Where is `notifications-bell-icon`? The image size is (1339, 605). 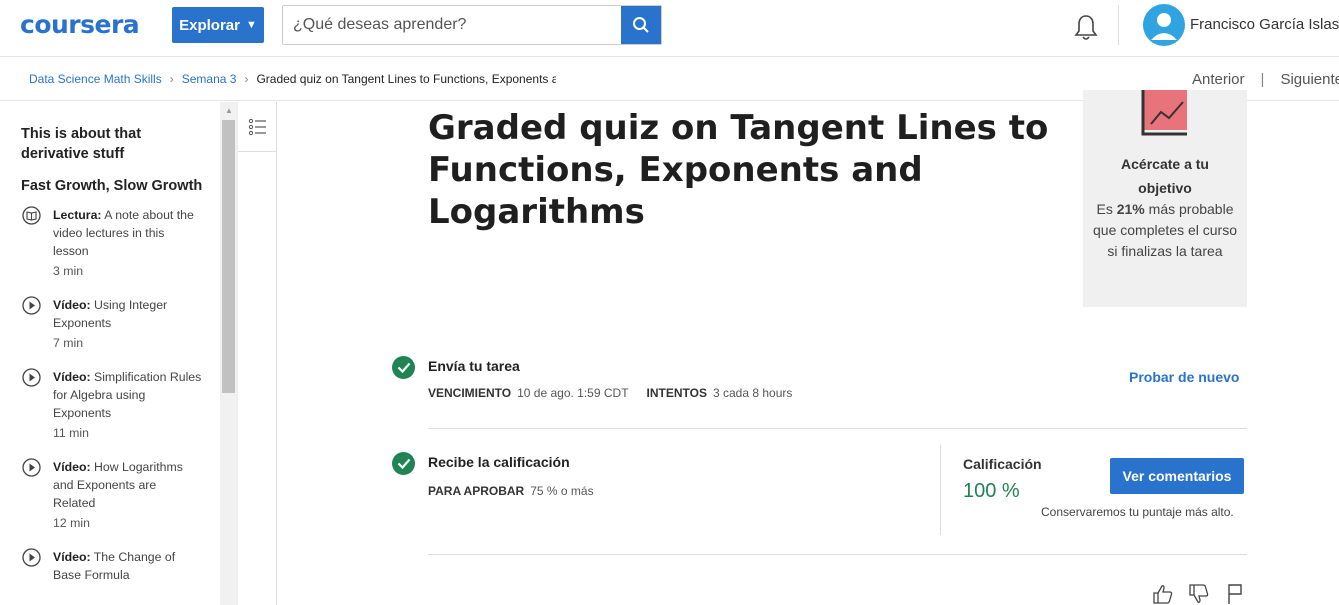
notifications-bell-icon is located at coordinates (1086, 27).